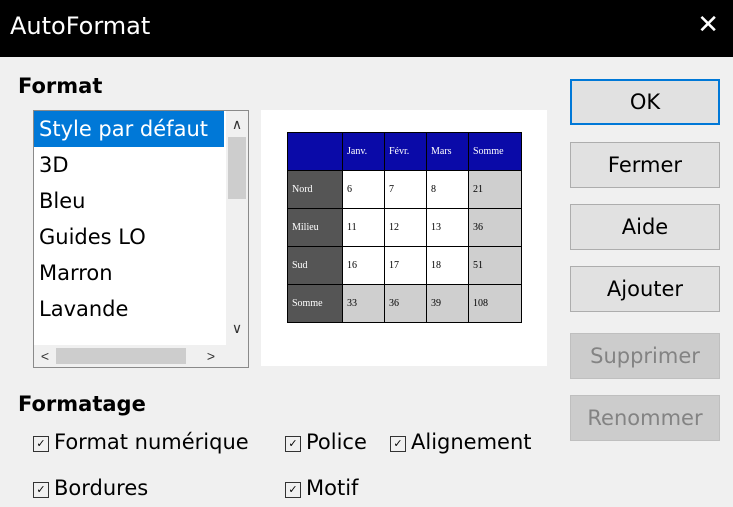  Describe the element at coordinates (645, 356) in the screenshot. I see `delete-button: Supprimer` at that location.